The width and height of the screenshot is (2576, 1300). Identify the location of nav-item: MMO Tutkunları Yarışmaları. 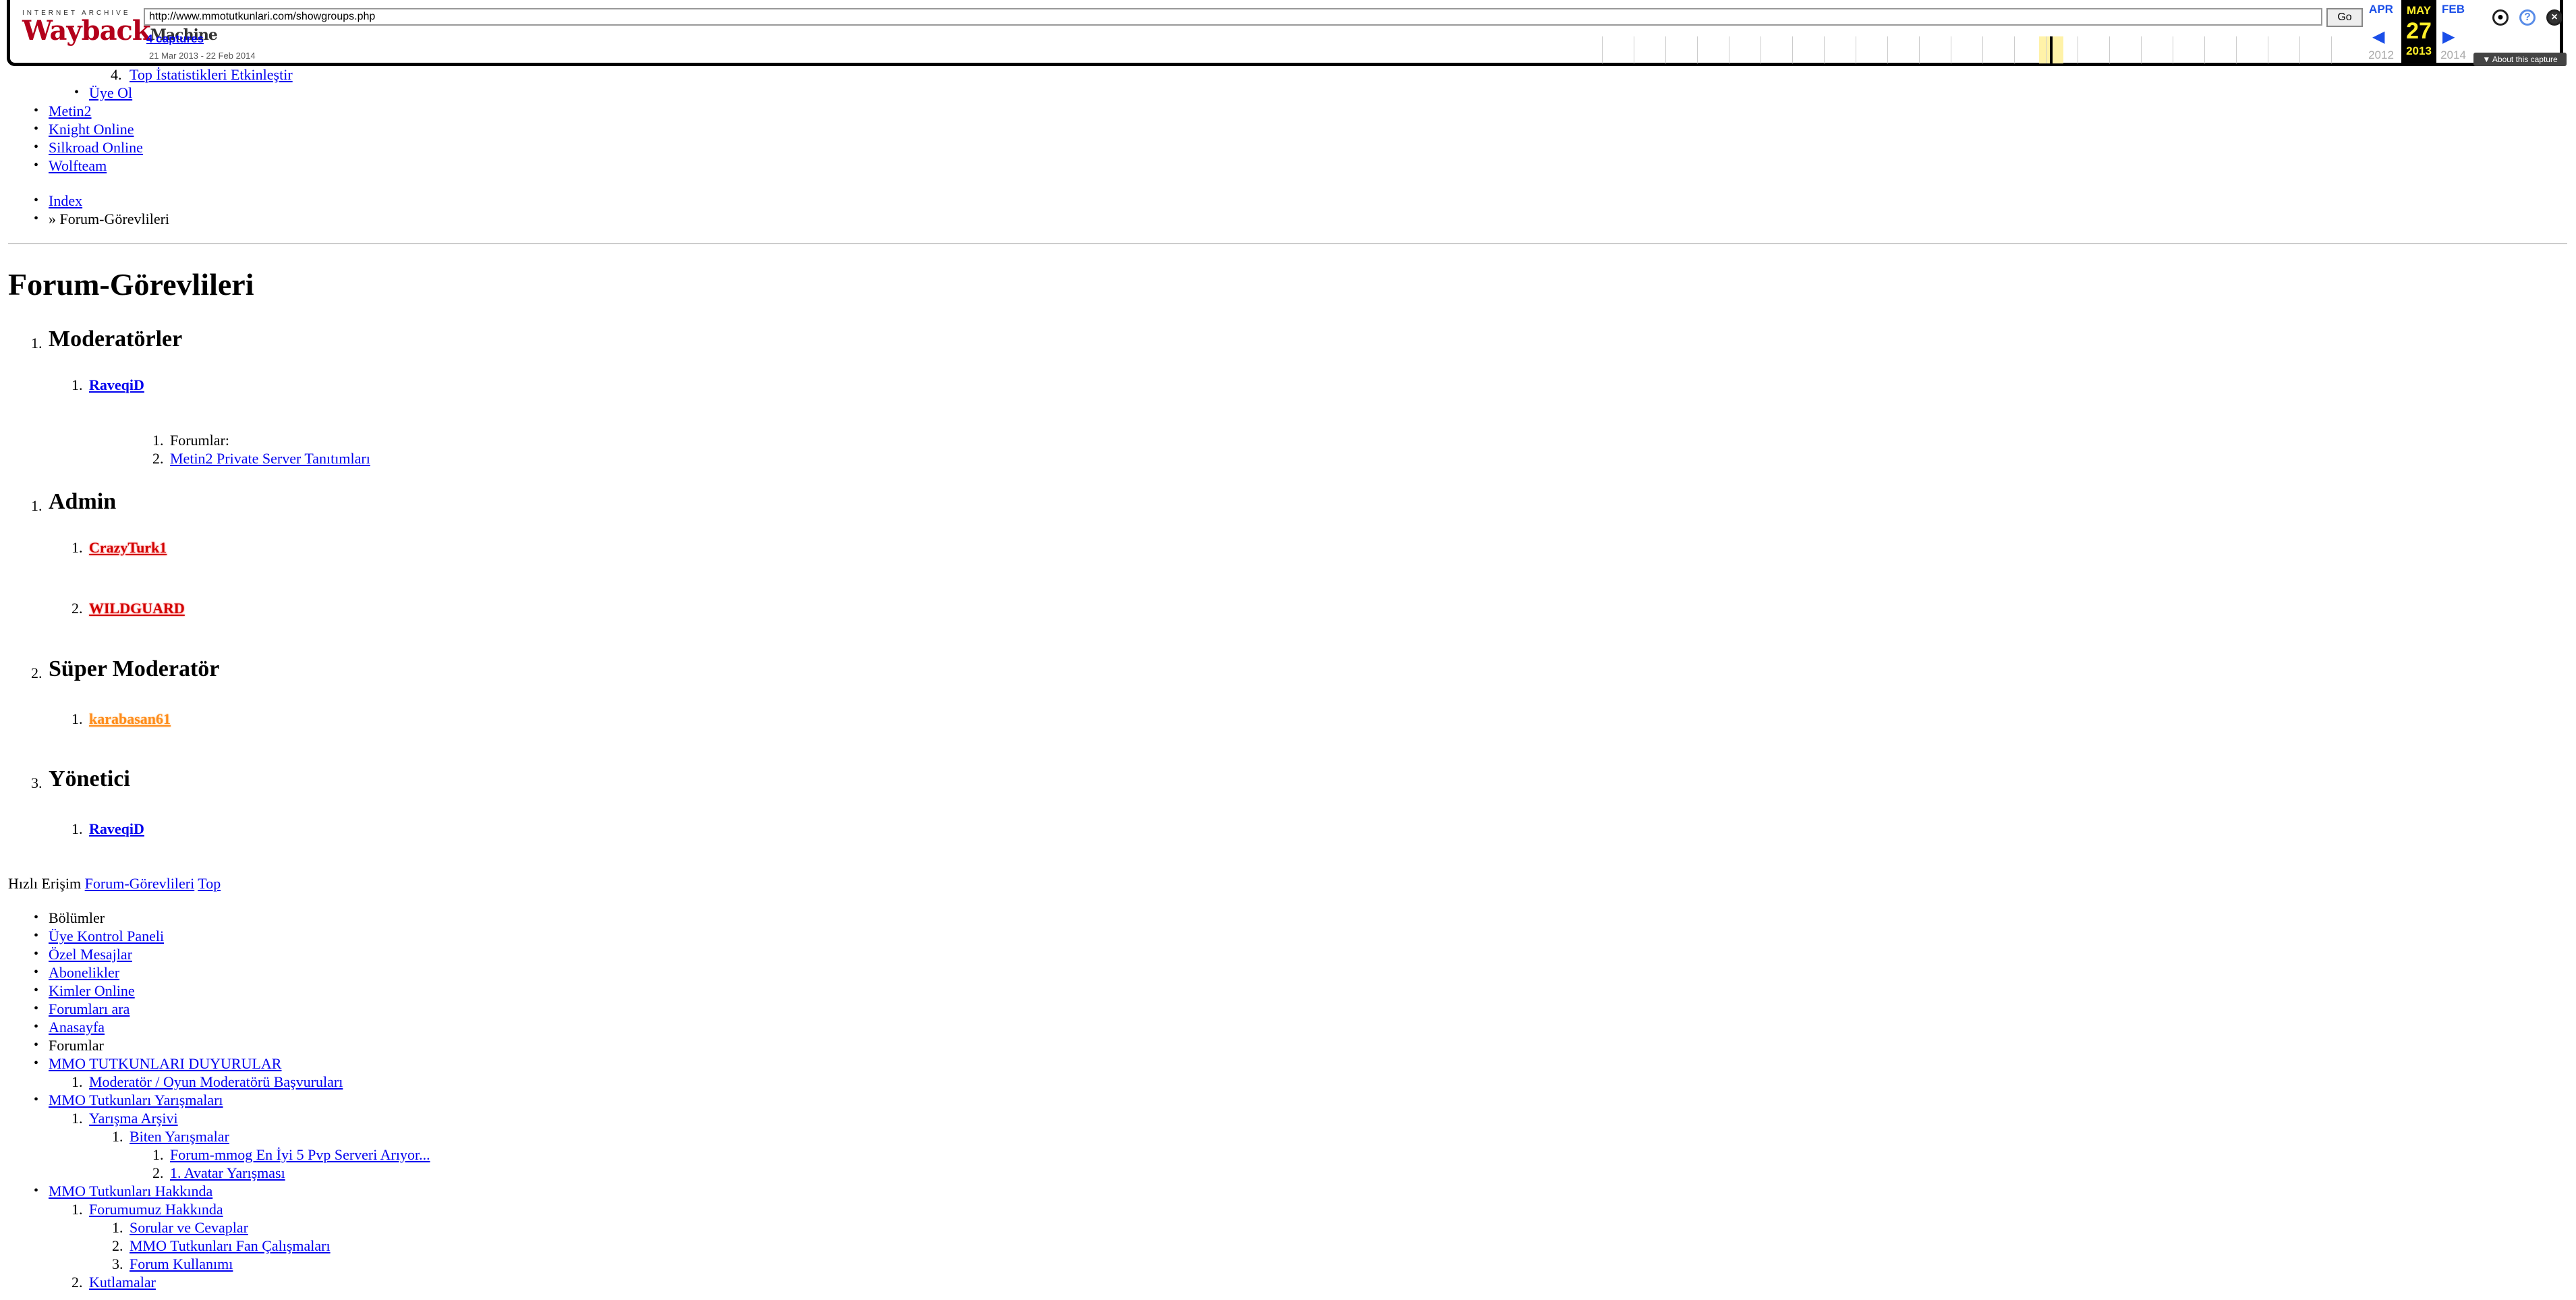
(128, 1100).